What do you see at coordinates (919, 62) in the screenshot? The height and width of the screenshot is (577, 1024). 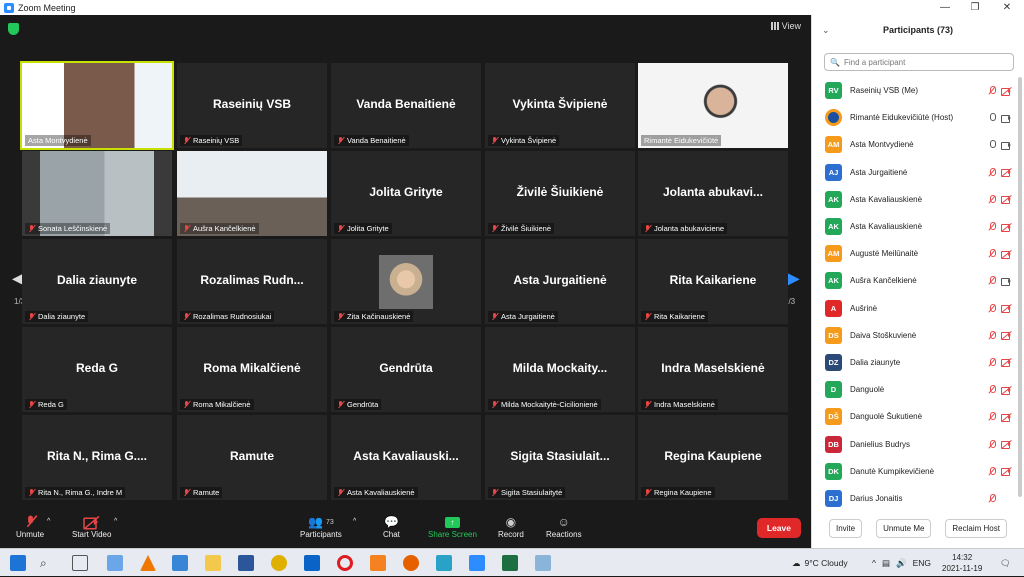 I see `participant-search-input: 🔍 Find a participant` at bounding box center [919, 62].